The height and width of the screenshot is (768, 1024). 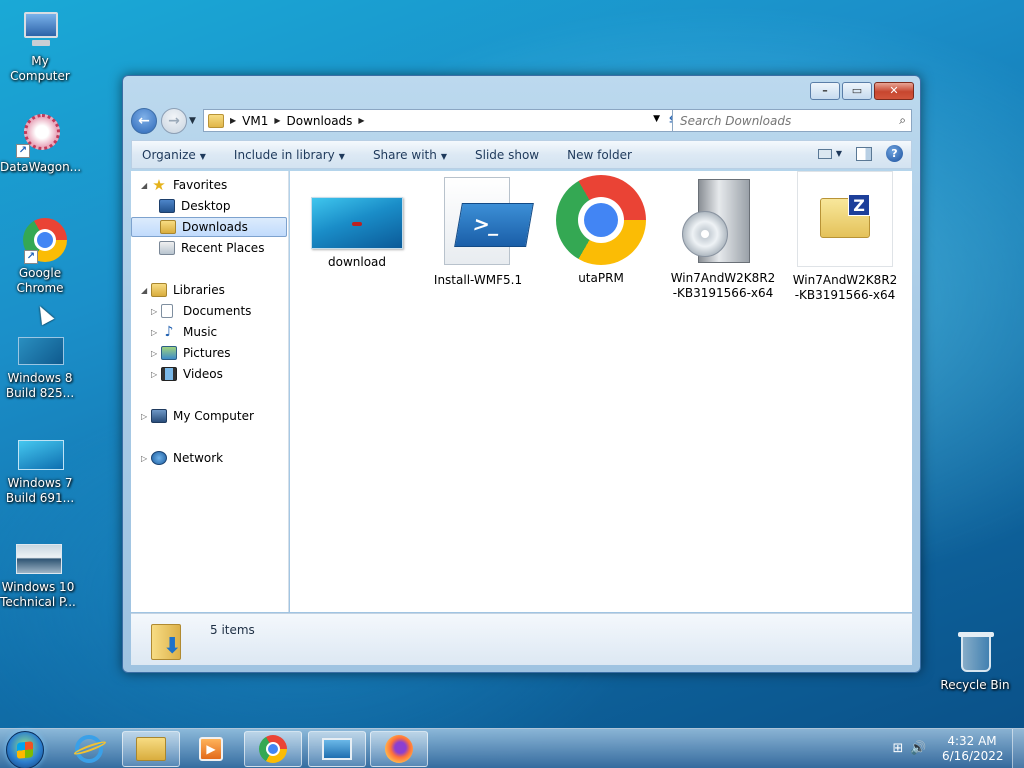 I want to click on desktop-icon-label-line2: Chrome, so click(x=40, y=288).